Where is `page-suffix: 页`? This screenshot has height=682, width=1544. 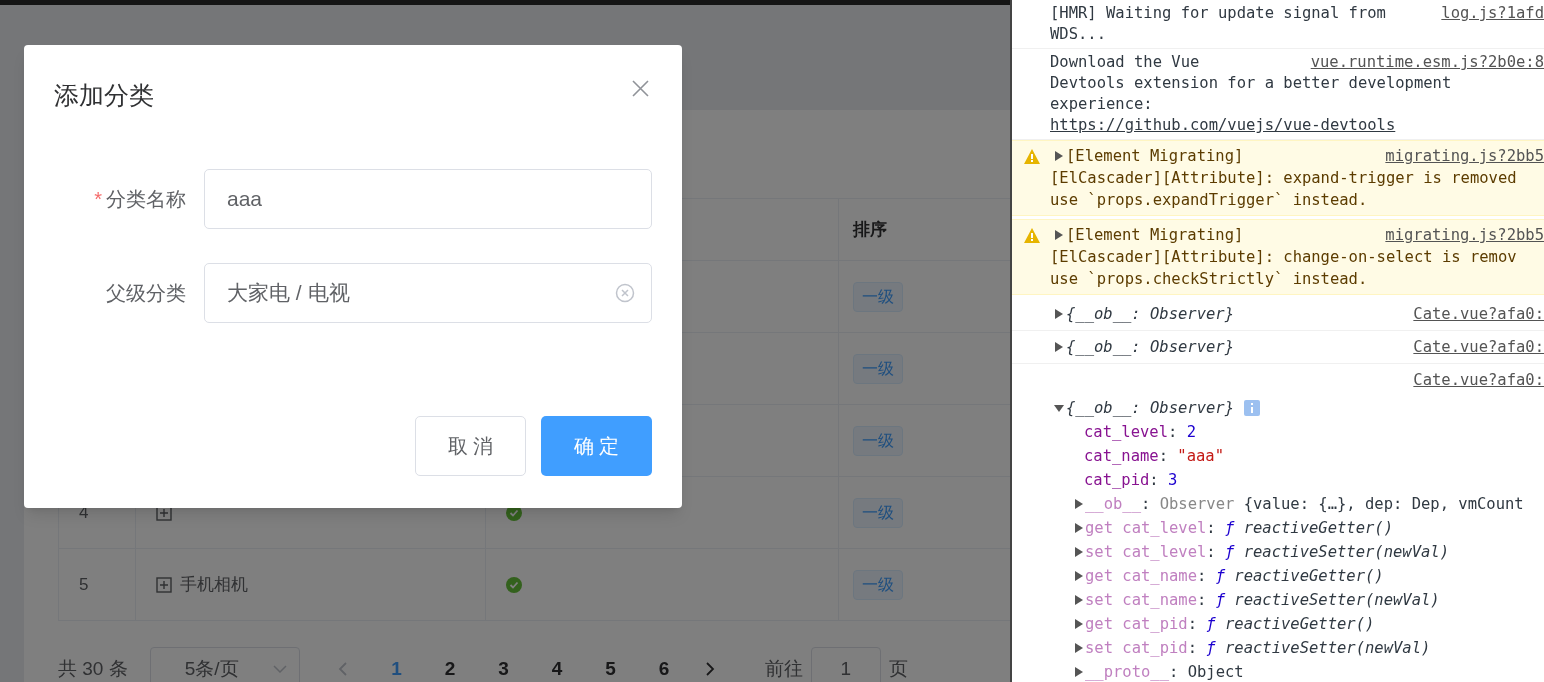
page-suffix: 页 is located at coordinates (898, 668).